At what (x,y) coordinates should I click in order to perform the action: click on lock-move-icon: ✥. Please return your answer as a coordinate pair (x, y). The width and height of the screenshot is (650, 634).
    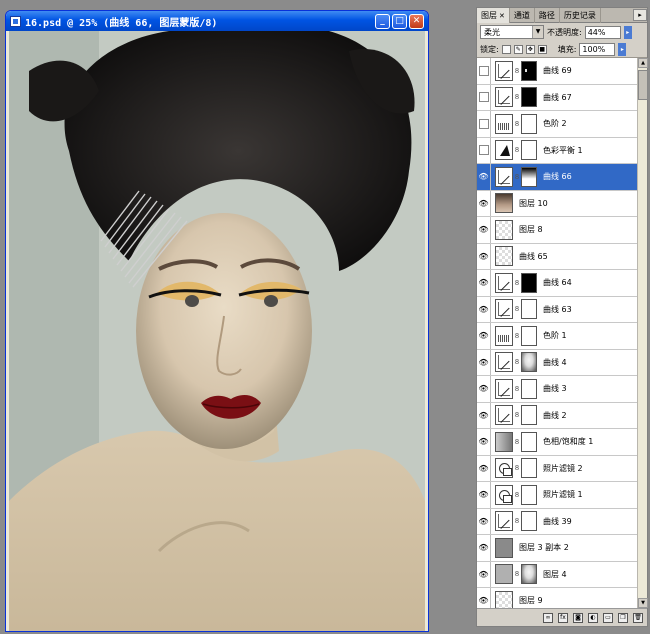
    Looking at the image, I should click on (530, 49).